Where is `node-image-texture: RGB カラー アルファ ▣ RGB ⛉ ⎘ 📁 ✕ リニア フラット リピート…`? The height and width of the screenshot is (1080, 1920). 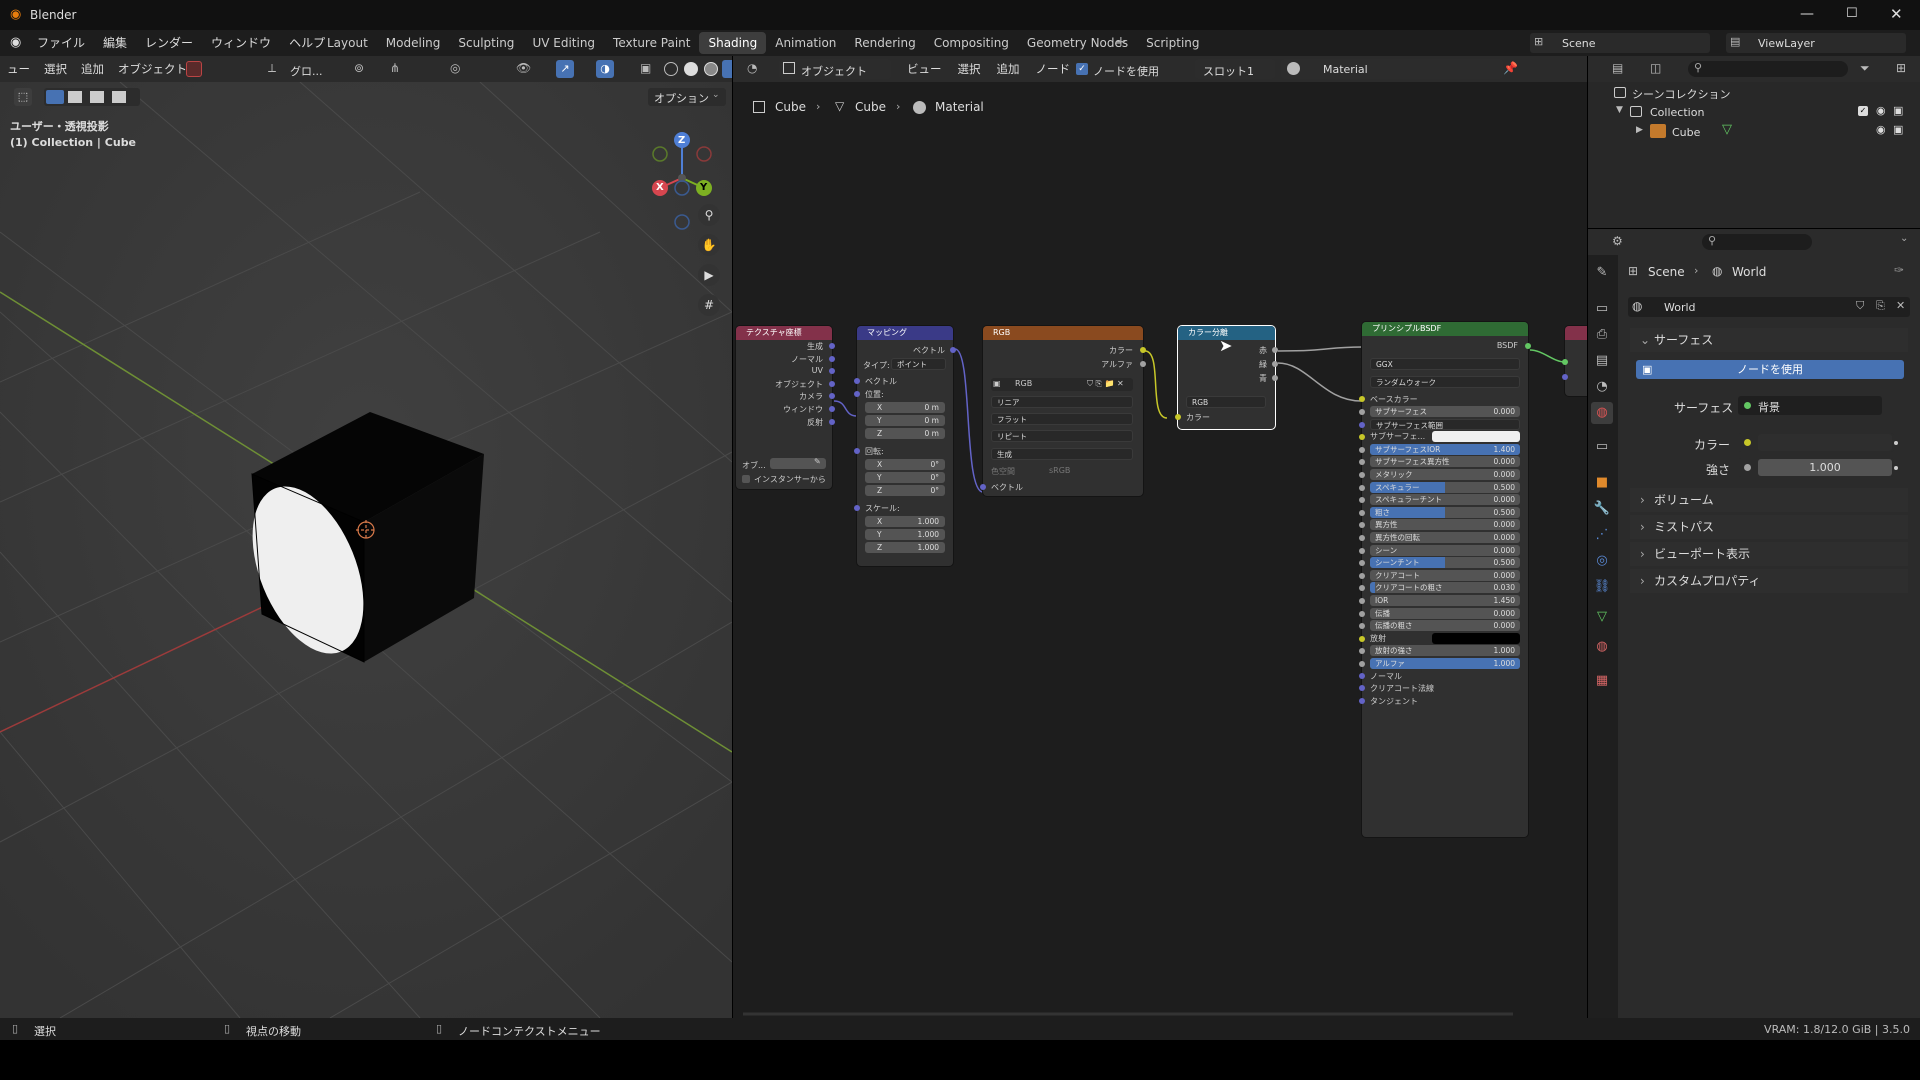
node-image-texture: RGB カラー アルファ ▣ RGB ⛉ ⎘ 📁 ✕ リニア フラット リピート… is located at coordinates (1063, 411).